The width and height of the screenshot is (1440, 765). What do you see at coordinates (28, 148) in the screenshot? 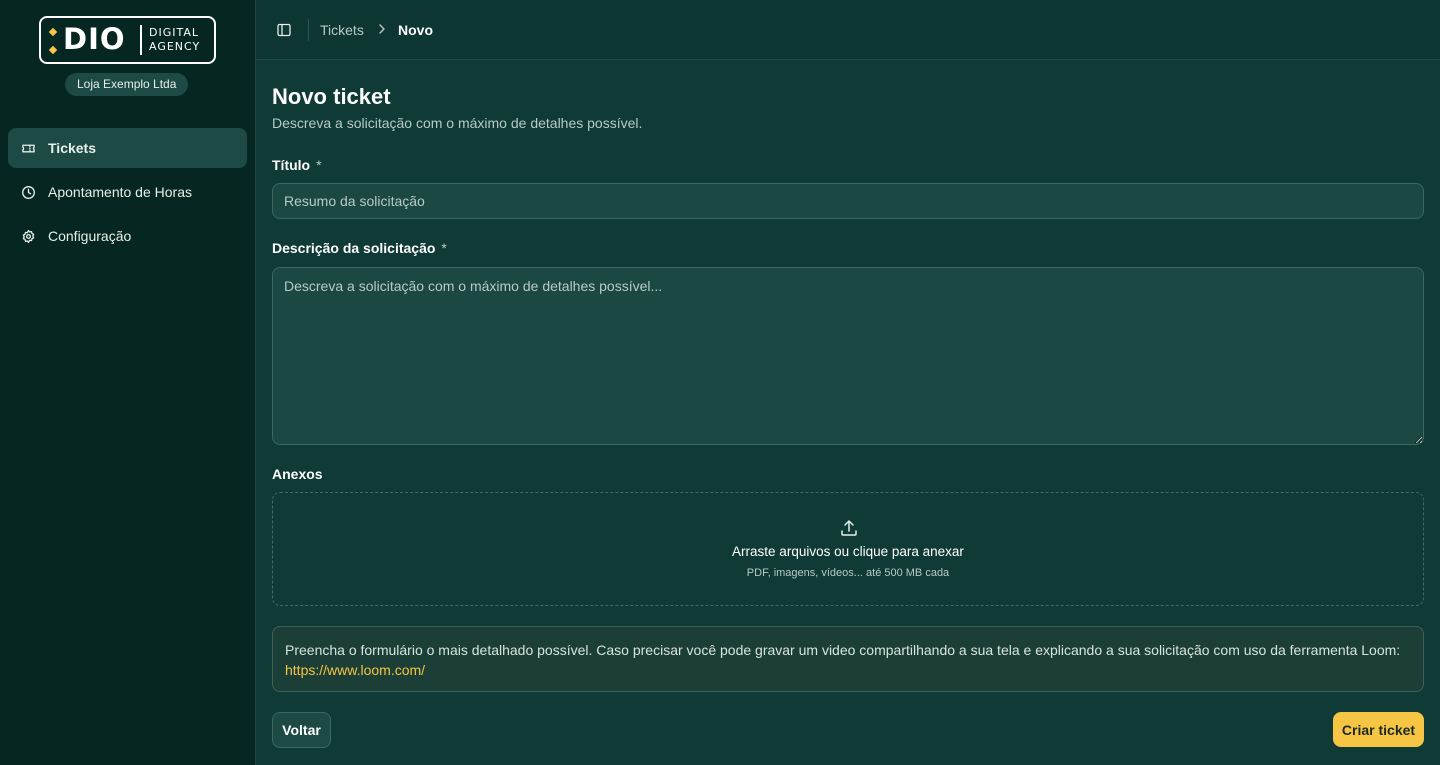
I see `ticket-icon` at bounding box center [28, 148].